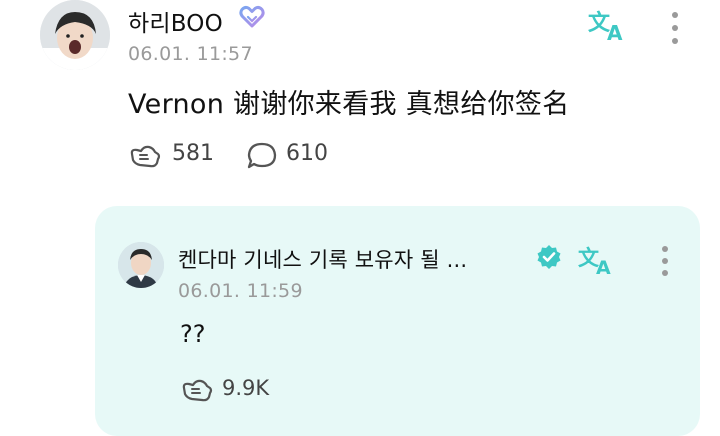  What do you see at coordinates (240, 291) in the screenshot?
I see `reply-timestamp: 06.01. 11:59` at bounding box center [240, 291].